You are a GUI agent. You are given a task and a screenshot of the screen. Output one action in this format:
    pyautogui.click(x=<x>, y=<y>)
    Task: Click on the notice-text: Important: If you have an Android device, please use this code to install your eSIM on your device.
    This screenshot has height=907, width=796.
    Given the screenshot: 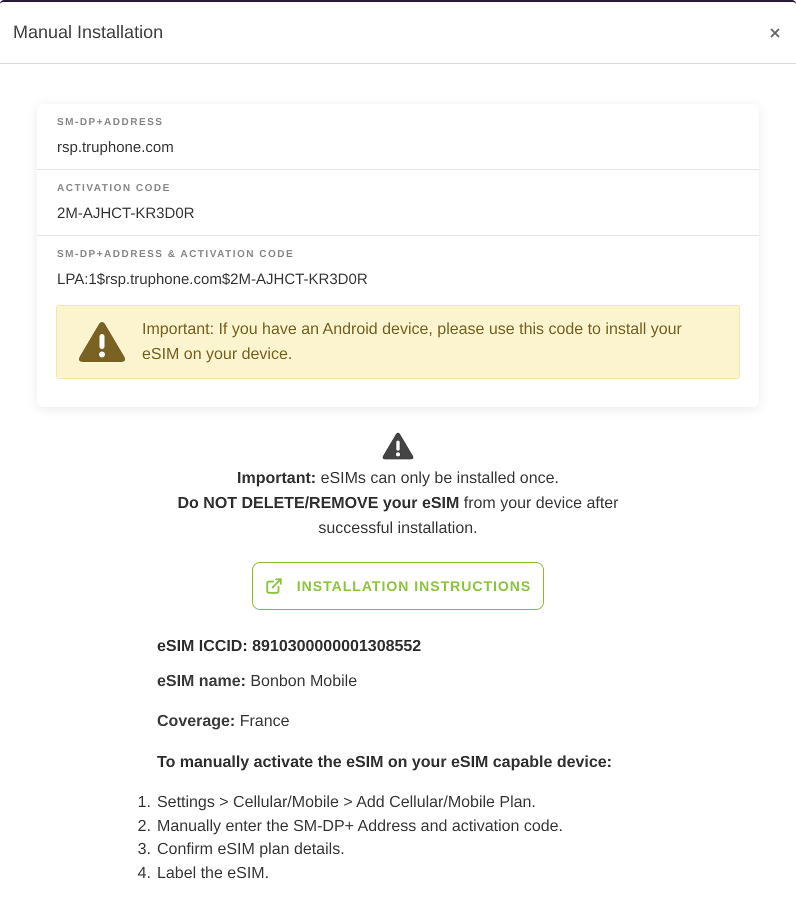 What is the action you would take?
    pyautogui.click(x=412, y=342)
    